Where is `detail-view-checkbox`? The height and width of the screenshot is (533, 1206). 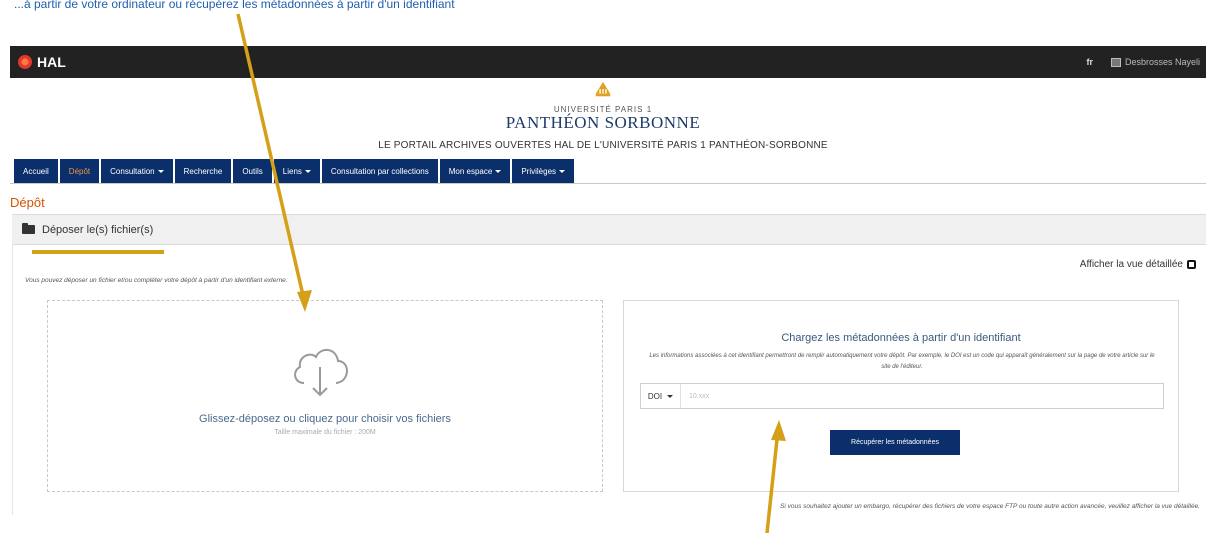 detail-view-checkbox is located at coordinates (1191, 264).